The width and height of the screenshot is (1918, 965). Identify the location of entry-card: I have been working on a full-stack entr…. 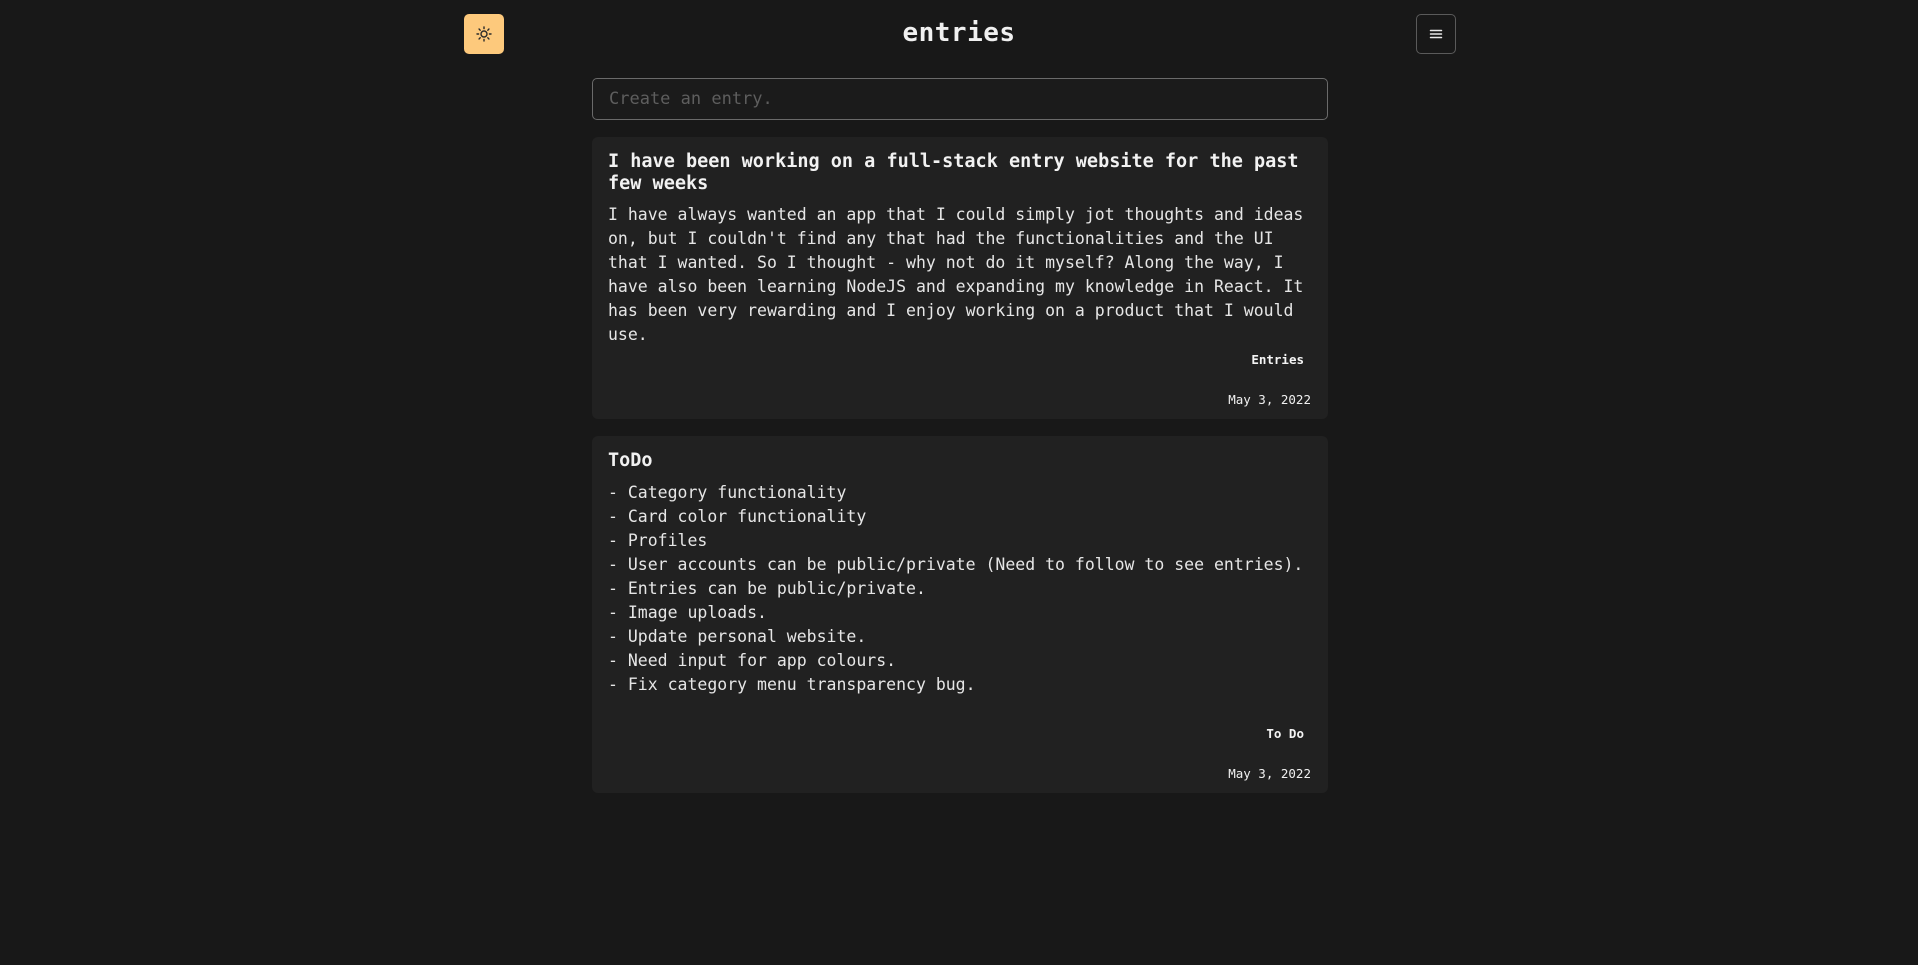
(960, 278).